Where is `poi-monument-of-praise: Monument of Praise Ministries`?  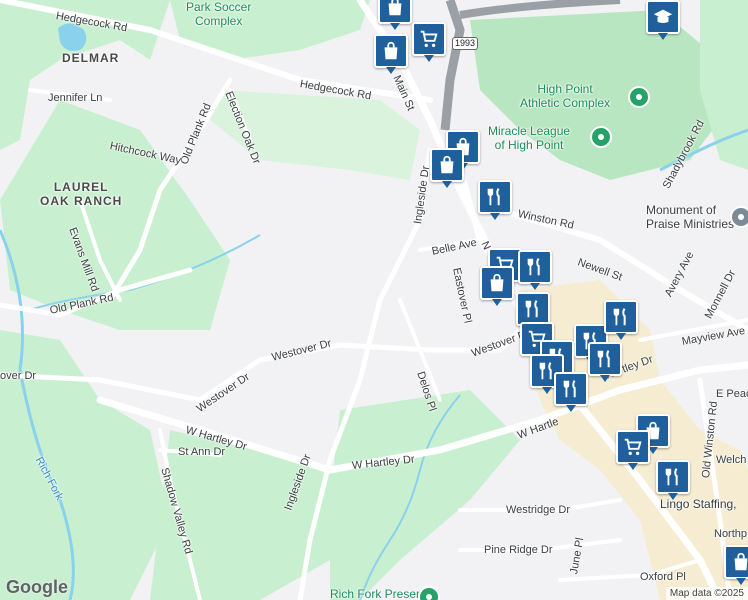 poi-monument-of-praise: Monument of Praise Ministries is located at coordinates (690, 217).